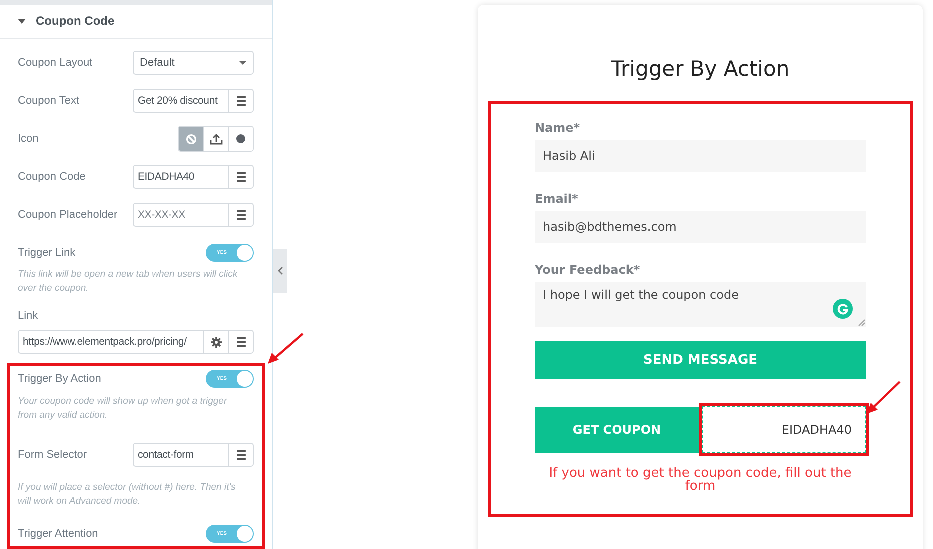  Describe the element at coordinates (52, 177) in the screenshot. I see `control-label: Coupon Code` at that location.